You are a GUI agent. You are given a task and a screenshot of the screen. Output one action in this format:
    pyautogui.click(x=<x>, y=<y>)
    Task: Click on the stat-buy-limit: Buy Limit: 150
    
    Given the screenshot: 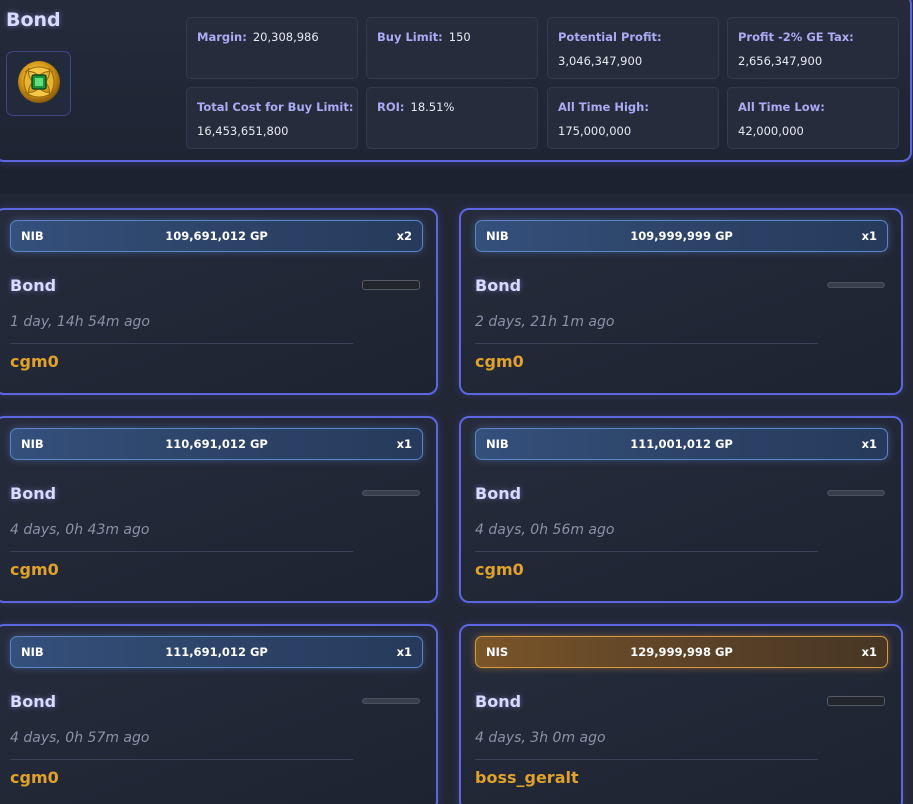 What is the action you would take?
    pyautogui.click(x=452, y=48)
    